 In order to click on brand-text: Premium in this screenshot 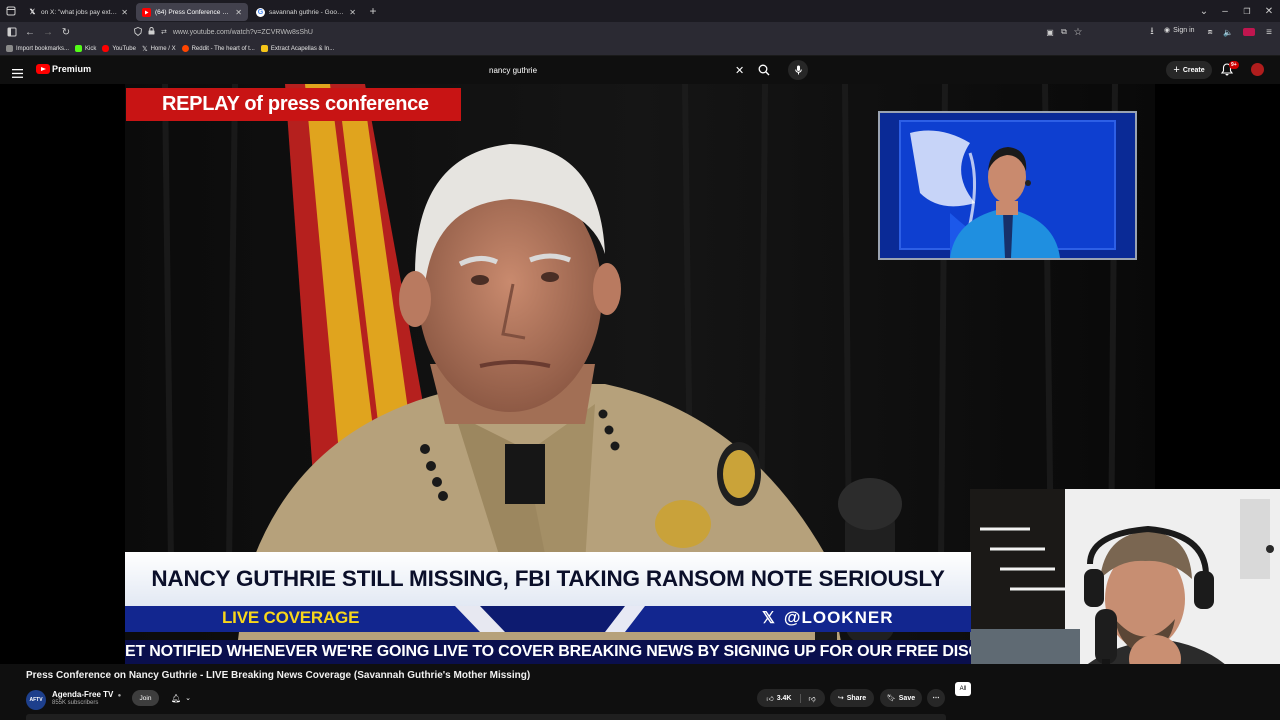, I will do `click(72, 69)`.